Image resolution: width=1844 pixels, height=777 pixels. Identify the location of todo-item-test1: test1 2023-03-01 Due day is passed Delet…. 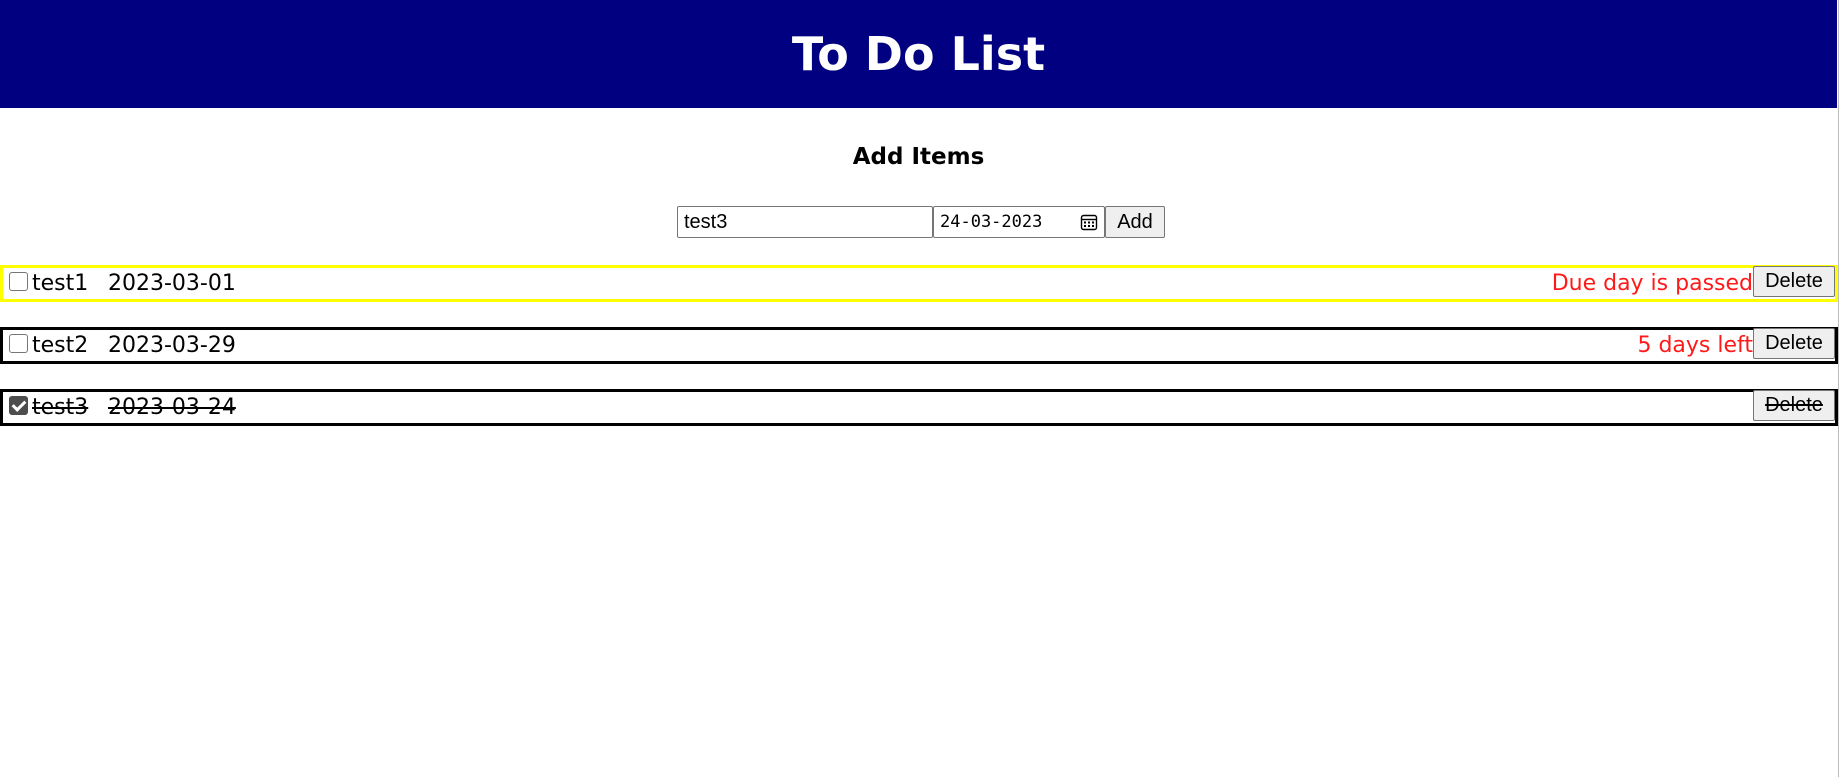
(919, 283).